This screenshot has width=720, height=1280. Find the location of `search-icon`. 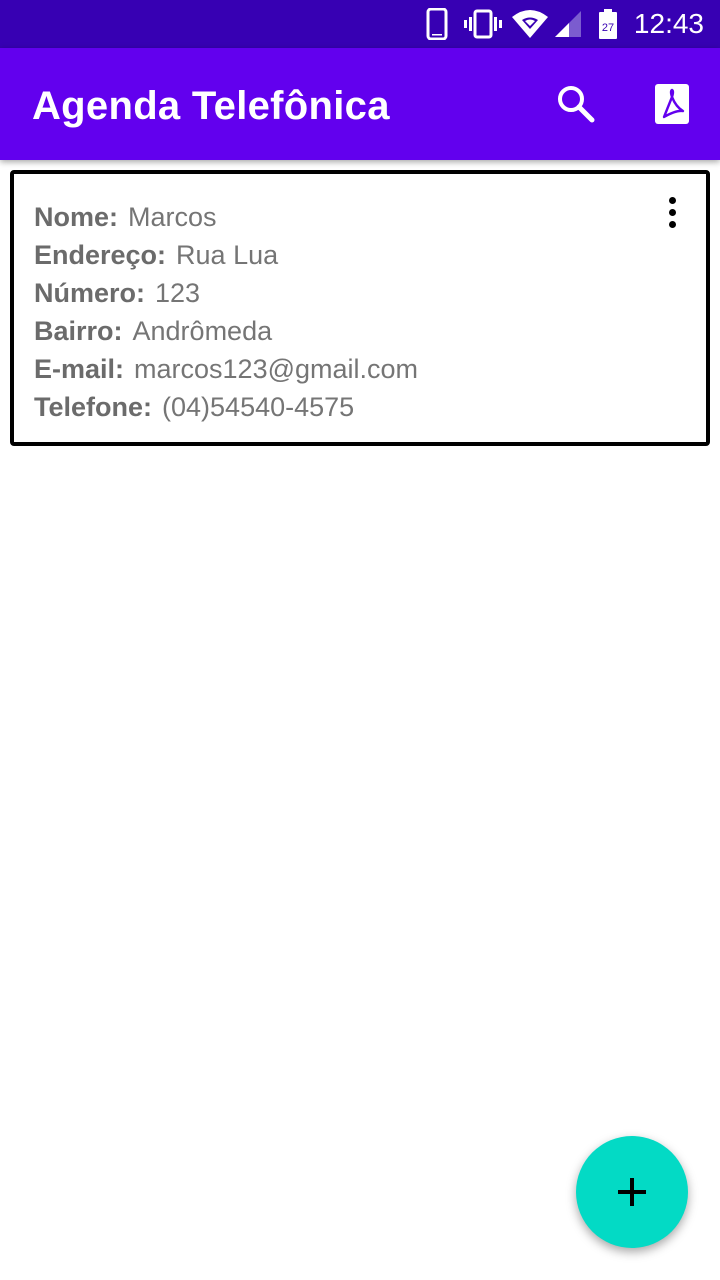

search-icon is located at coordinates (576, 104).